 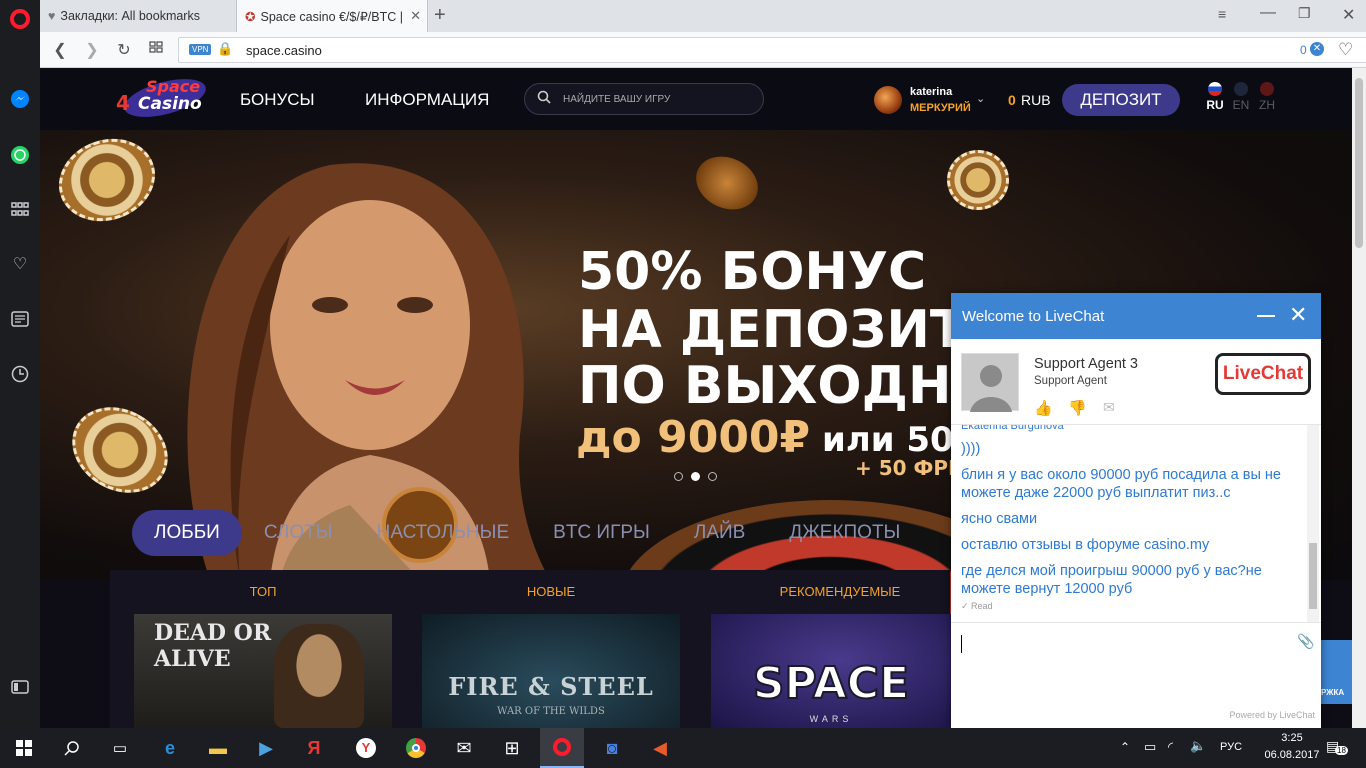 What do you see at coordinates (1313, 523) in the screenshot?
I see `chat-scrollbar` at bounding box center [1313, 523].